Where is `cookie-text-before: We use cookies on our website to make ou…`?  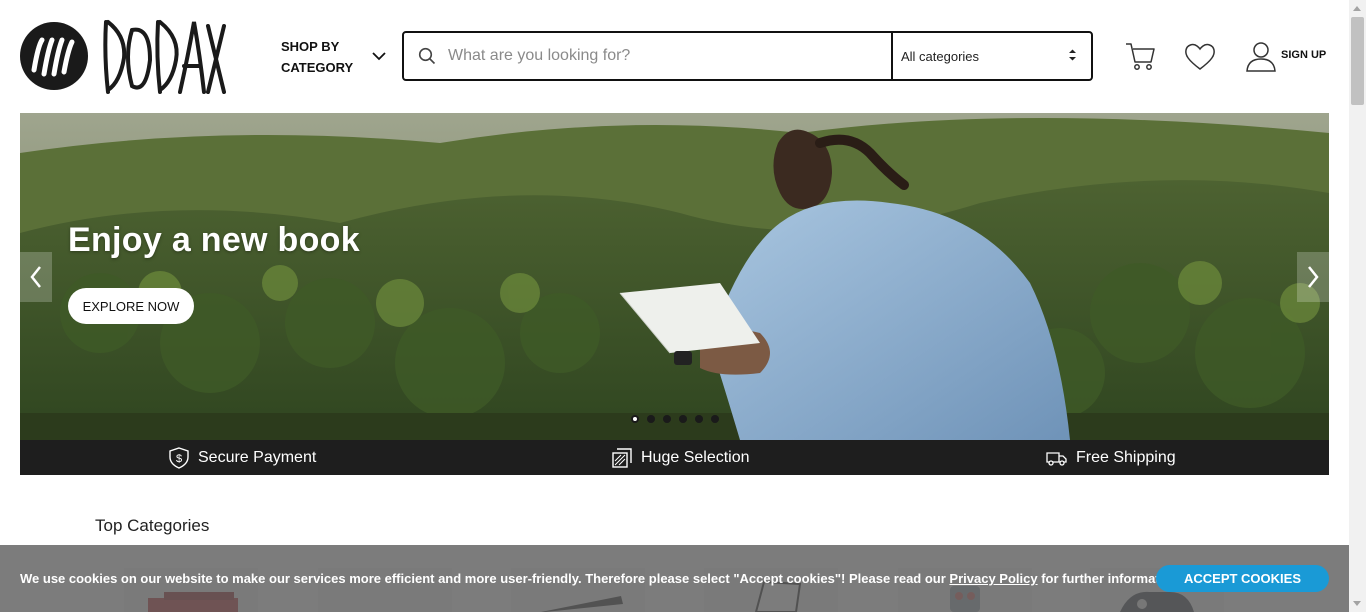
cookie-text-before: We use cookies on our website to make ou… is located at coordinates (485, 578).